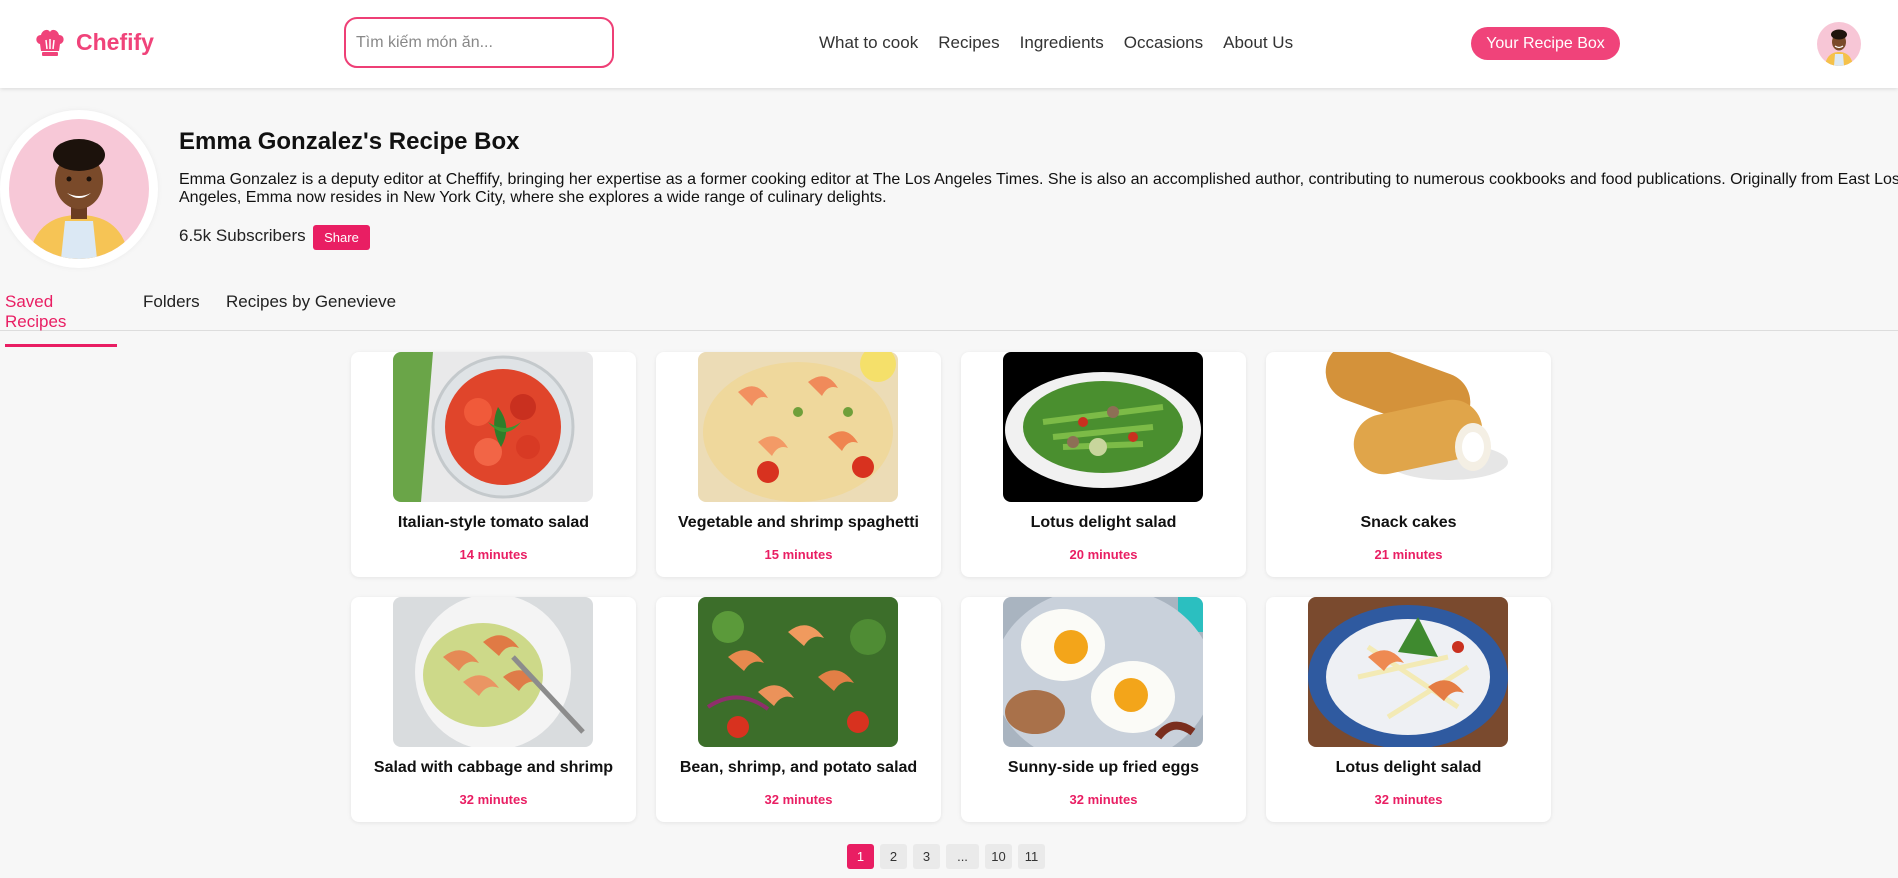 The height and width of the screenshot is (878, 1898). What do you see at coordinates (61, 319) in the screenshot?
I see `tab-saved-recipes: Saved Recipes` at bounding box center [61, 319].